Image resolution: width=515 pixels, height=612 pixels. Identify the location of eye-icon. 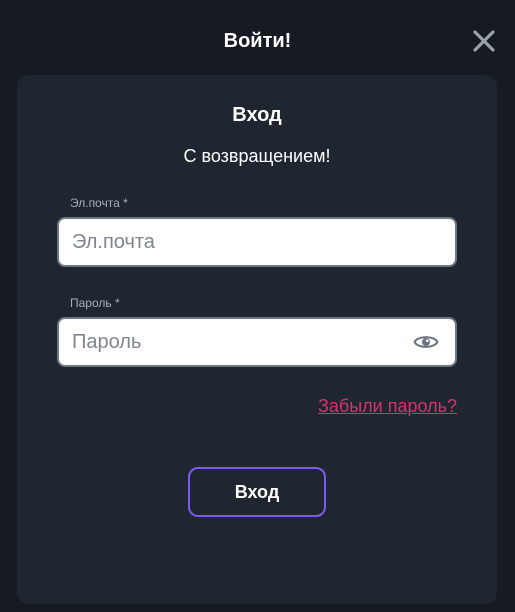
(426, 342).